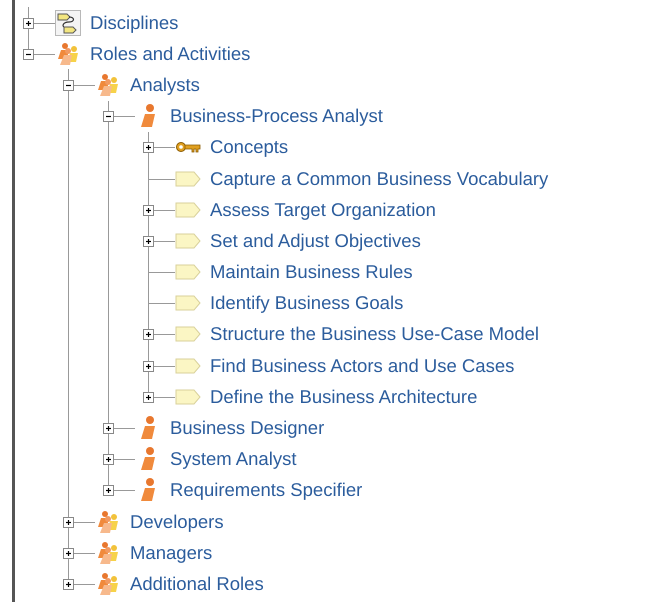 The height and width of the screenshot is (602, 655). What do you see at coordinates (134, 23) in the screenshot?
I see `tree-item: Disciplines` at bounding box center [134, 23].